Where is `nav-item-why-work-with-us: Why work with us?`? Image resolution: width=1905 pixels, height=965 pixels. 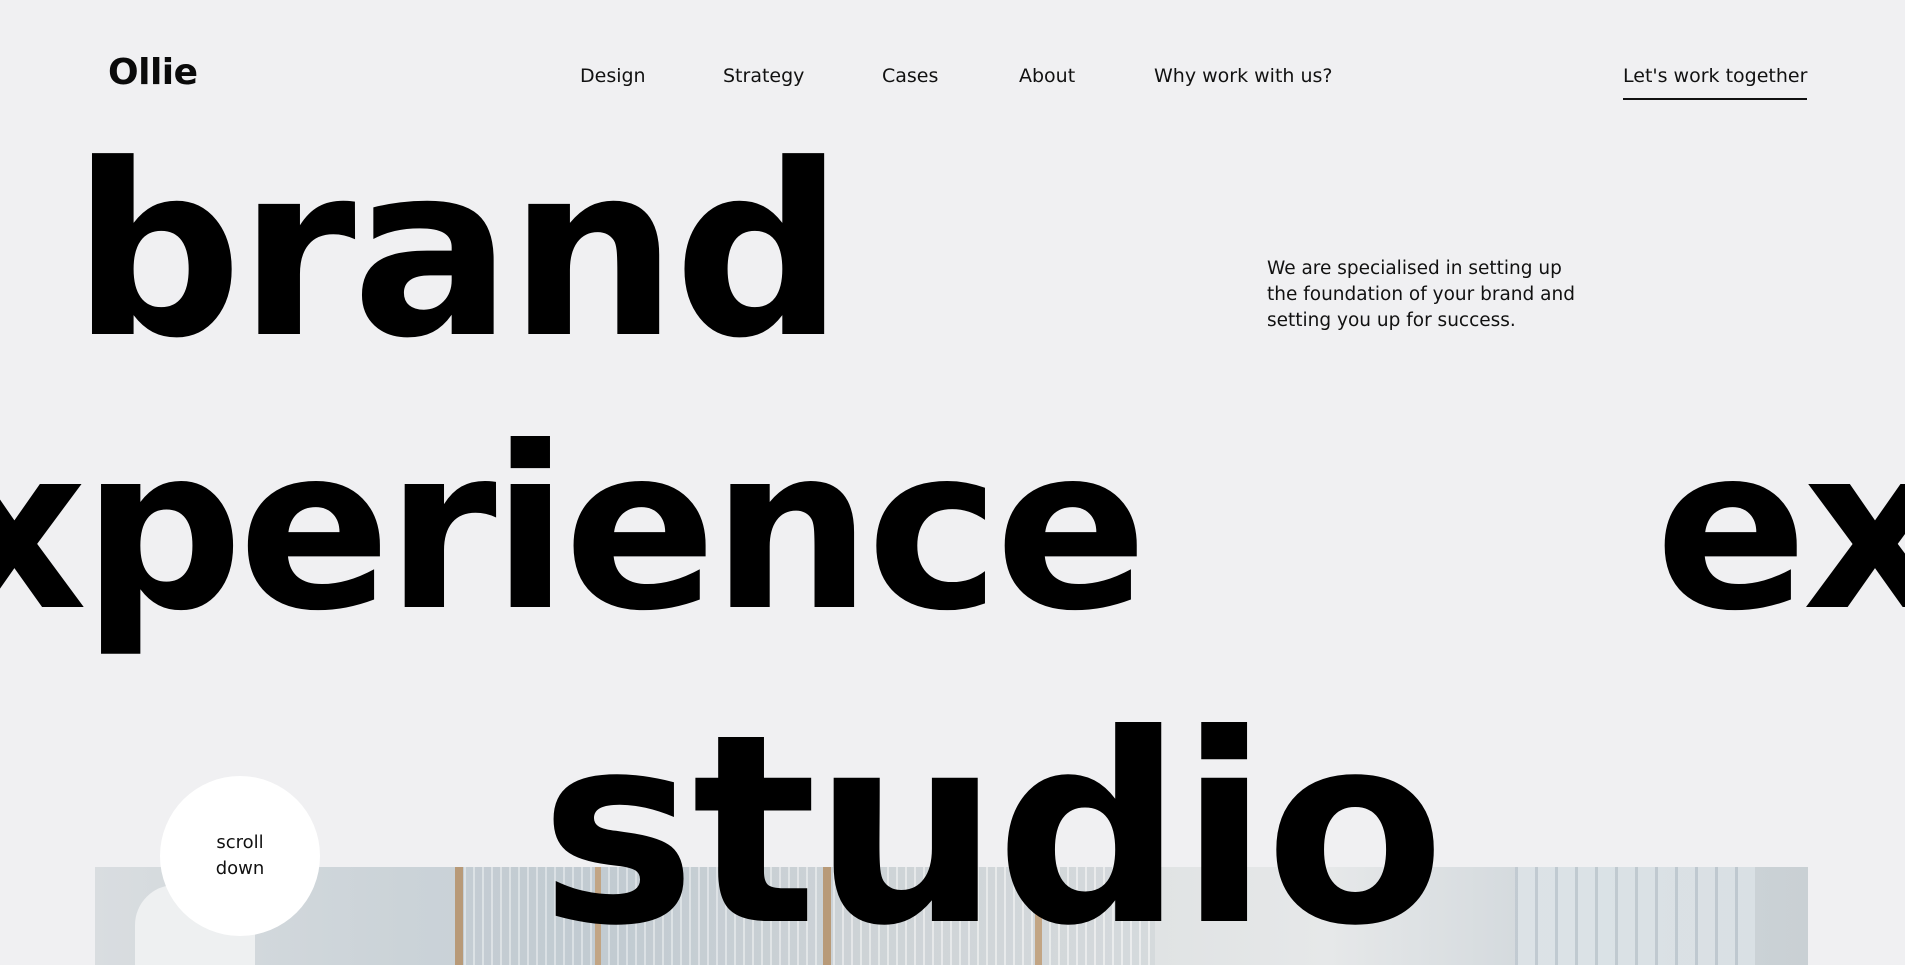
nav-item-why-work-with-us: Why work with us? is located at coordinates (1243, 76).